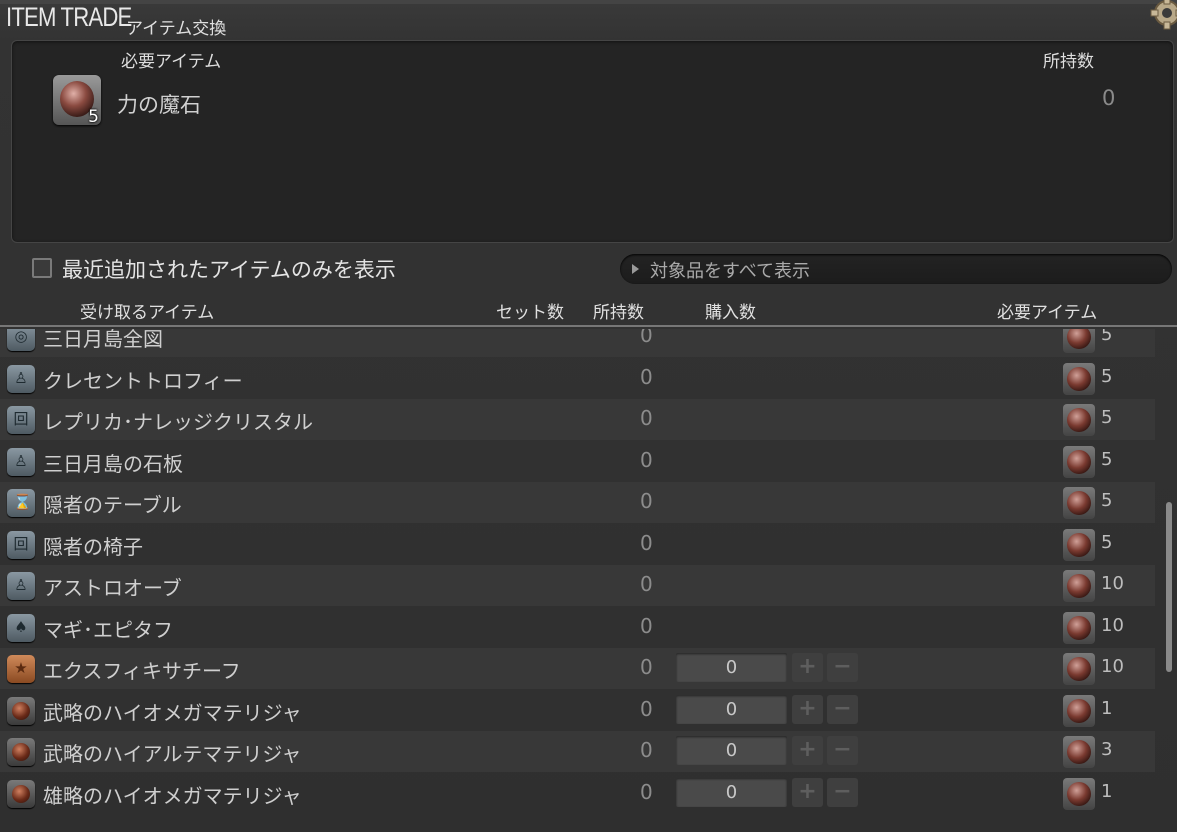  What do you see at coordinates (577, 751) in the screenshot?
I see `list-item: 武略のハイアルテマテリジャ 0 0 + −3` at bounding box center [577, 751].